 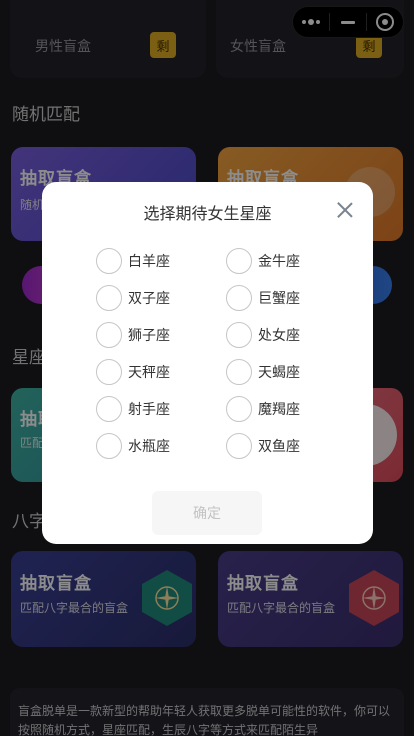 I want to click on zodiac-option-scorpio: 天蝎座, so click(x=263, y=372).